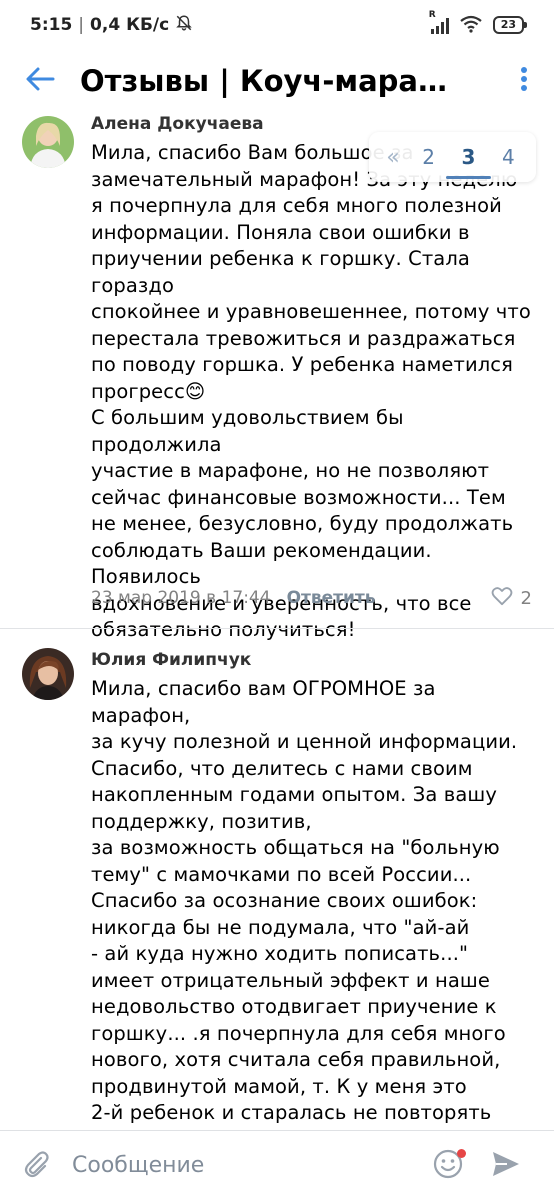 The height and width of the screenshot is (1200, 554). I want to click on status-time: 5:15, so click(51, 25).